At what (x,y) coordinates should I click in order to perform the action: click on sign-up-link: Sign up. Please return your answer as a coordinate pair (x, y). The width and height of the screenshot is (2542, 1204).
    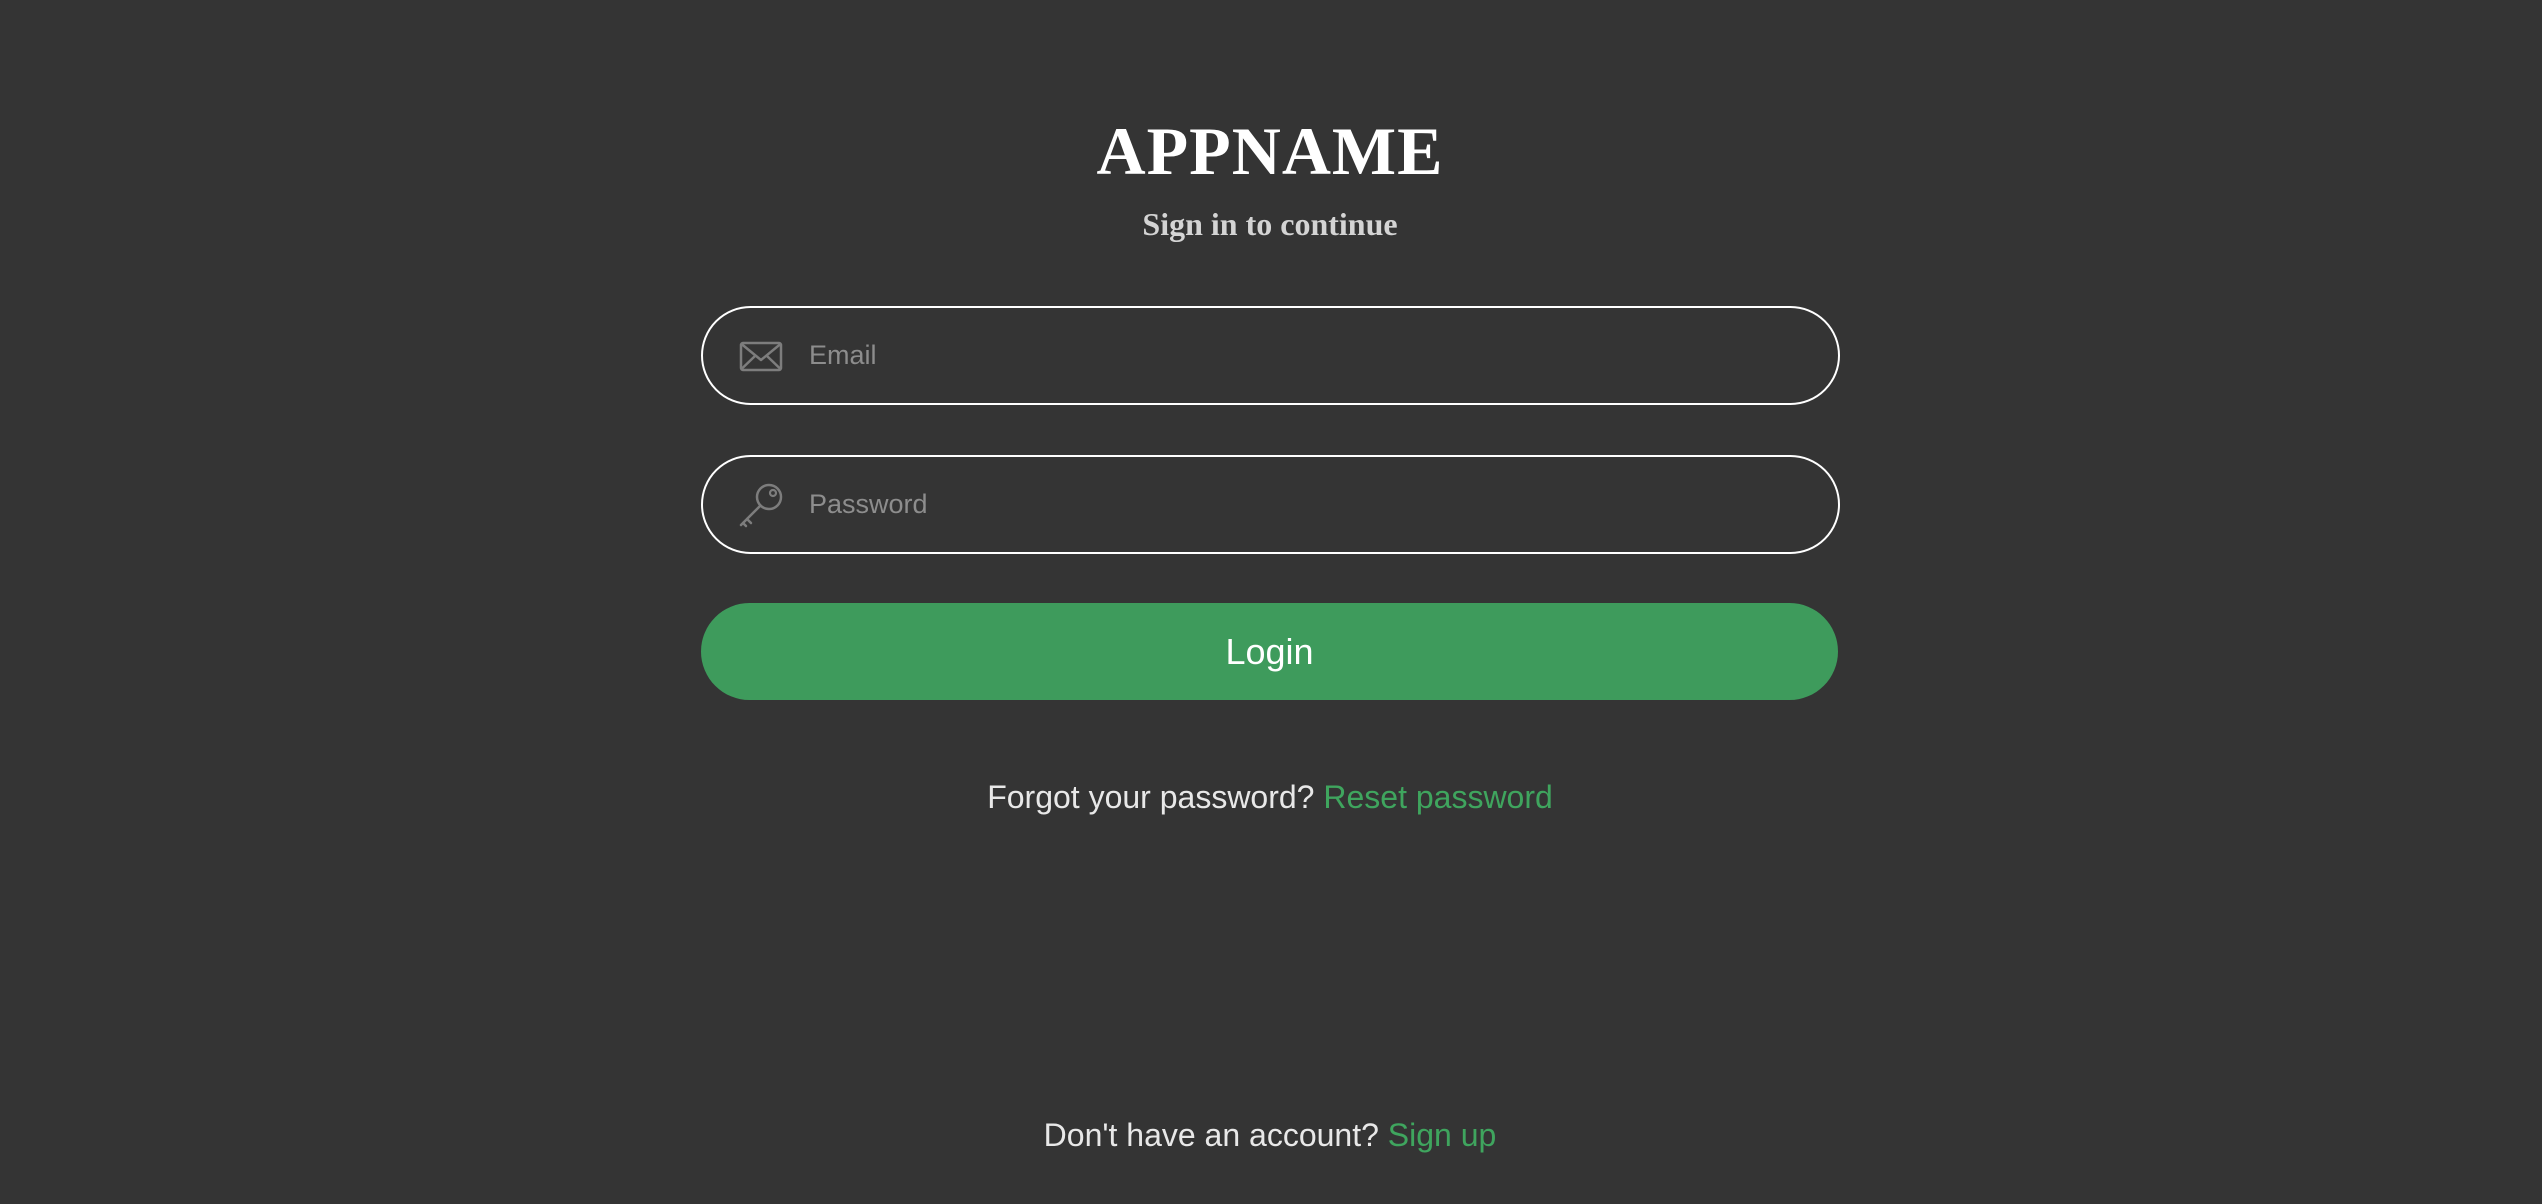
    Looking at the image, I should click on (1442, 1135).